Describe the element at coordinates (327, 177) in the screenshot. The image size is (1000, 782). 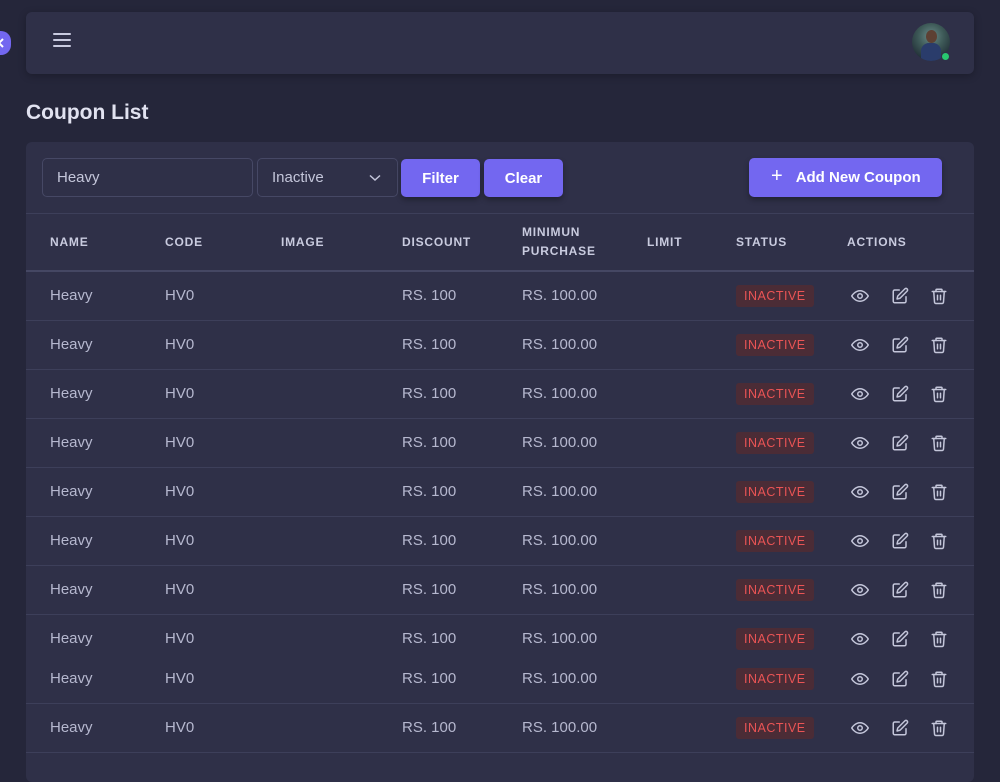
I see `status-select: Inactive` at that location.